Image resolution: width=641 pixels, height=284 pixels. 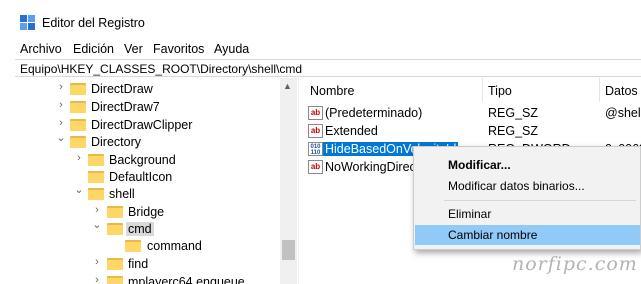 I want to click on tree-item-label: DefaultIcon, so click(x=141, y=177).